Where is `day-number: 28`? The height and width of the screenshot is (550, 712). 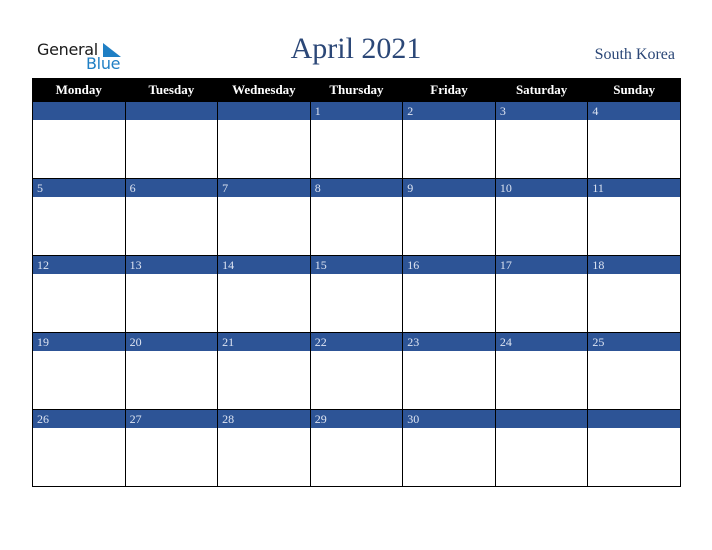 day-number: 28 is located at coordinates (264, 419).